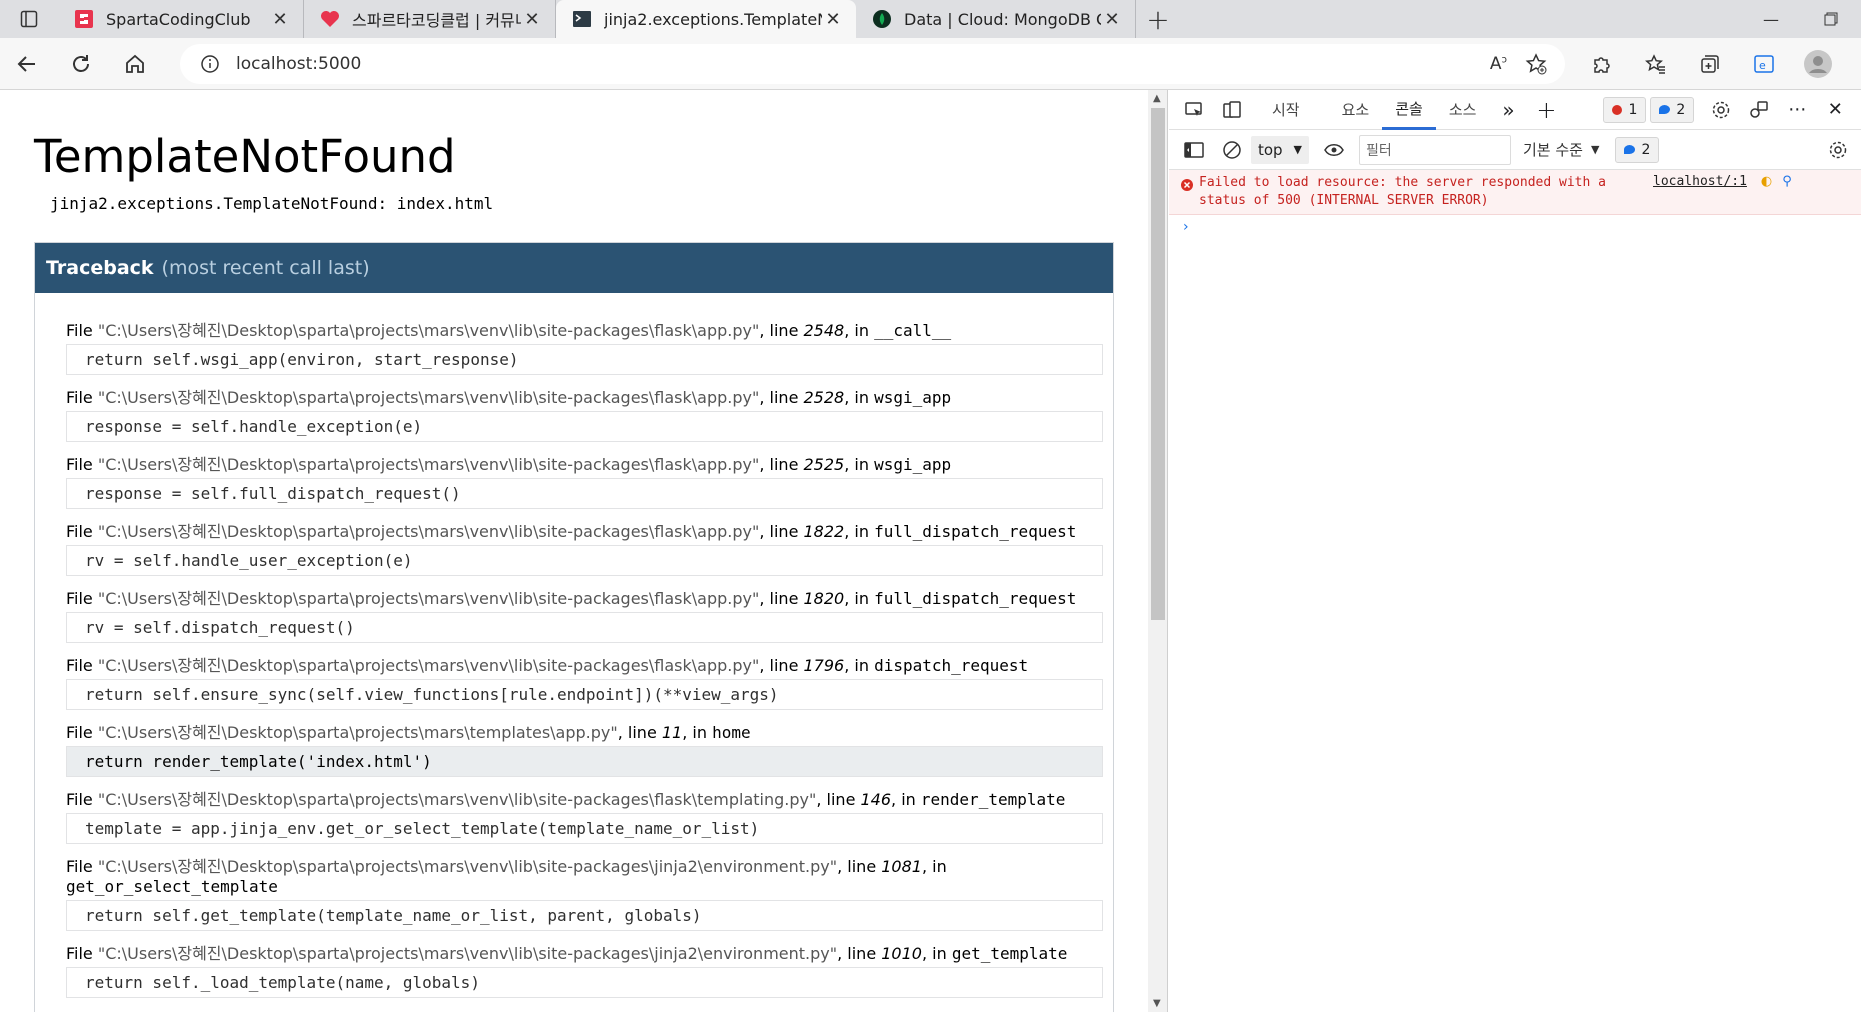 This screenshot has width=1861, height=1012. Describe the element at coordinates (993, 799) in the screenshot. I see `frame-function: render_template` at that location.